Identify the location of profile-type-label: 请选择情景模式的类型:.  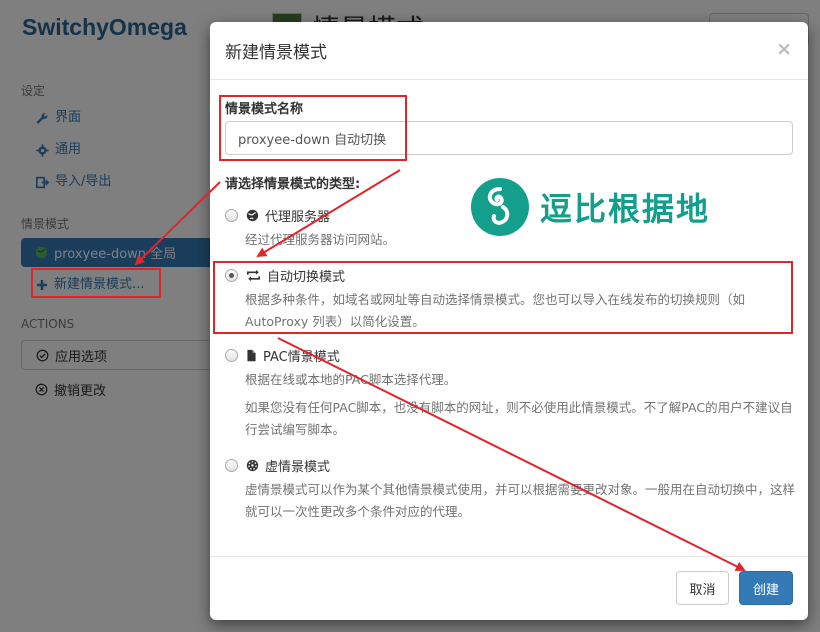
(293, 184).